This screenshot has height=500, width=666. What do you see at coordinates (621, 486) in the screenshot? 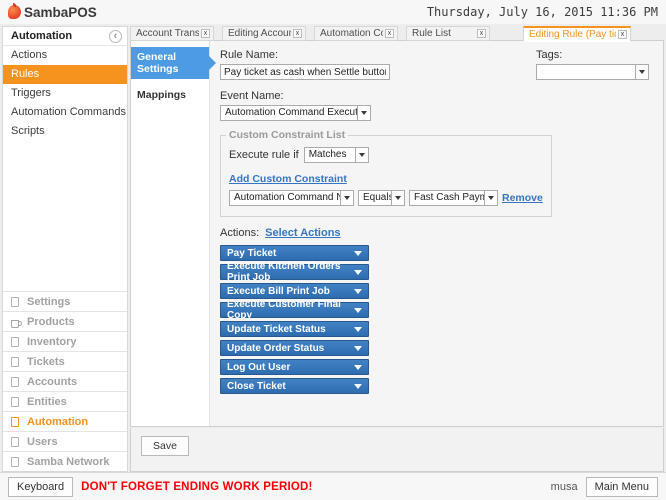
I see `main-menu-button: Main Menu` at bounding box center [621, 486].